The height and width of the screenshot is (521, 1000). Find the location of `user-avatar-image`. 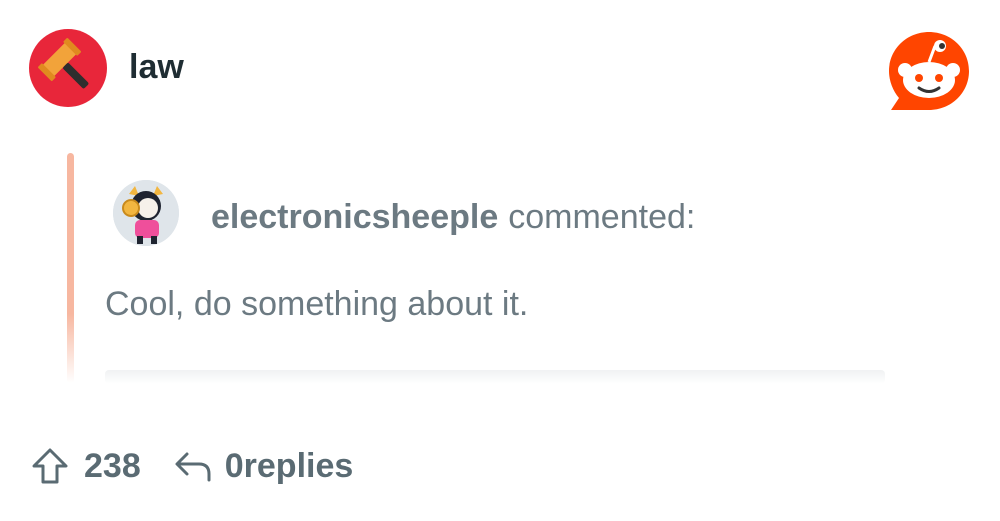

user-avatar-image is located at coordinates (146, 213).